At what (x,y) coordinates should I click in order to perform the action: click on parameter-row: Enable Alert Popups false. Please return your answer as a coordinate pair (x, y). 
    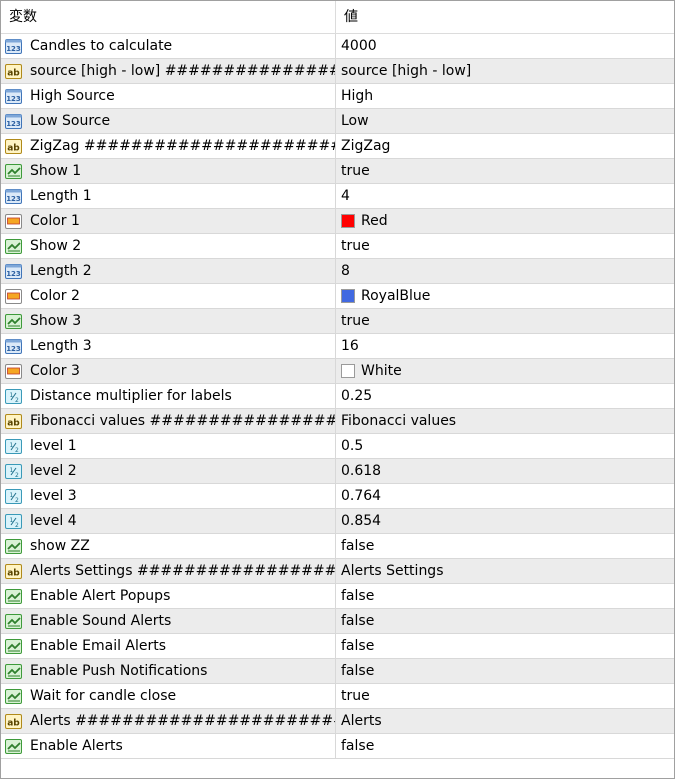
    Looking at the image, I should click on (337, 596).